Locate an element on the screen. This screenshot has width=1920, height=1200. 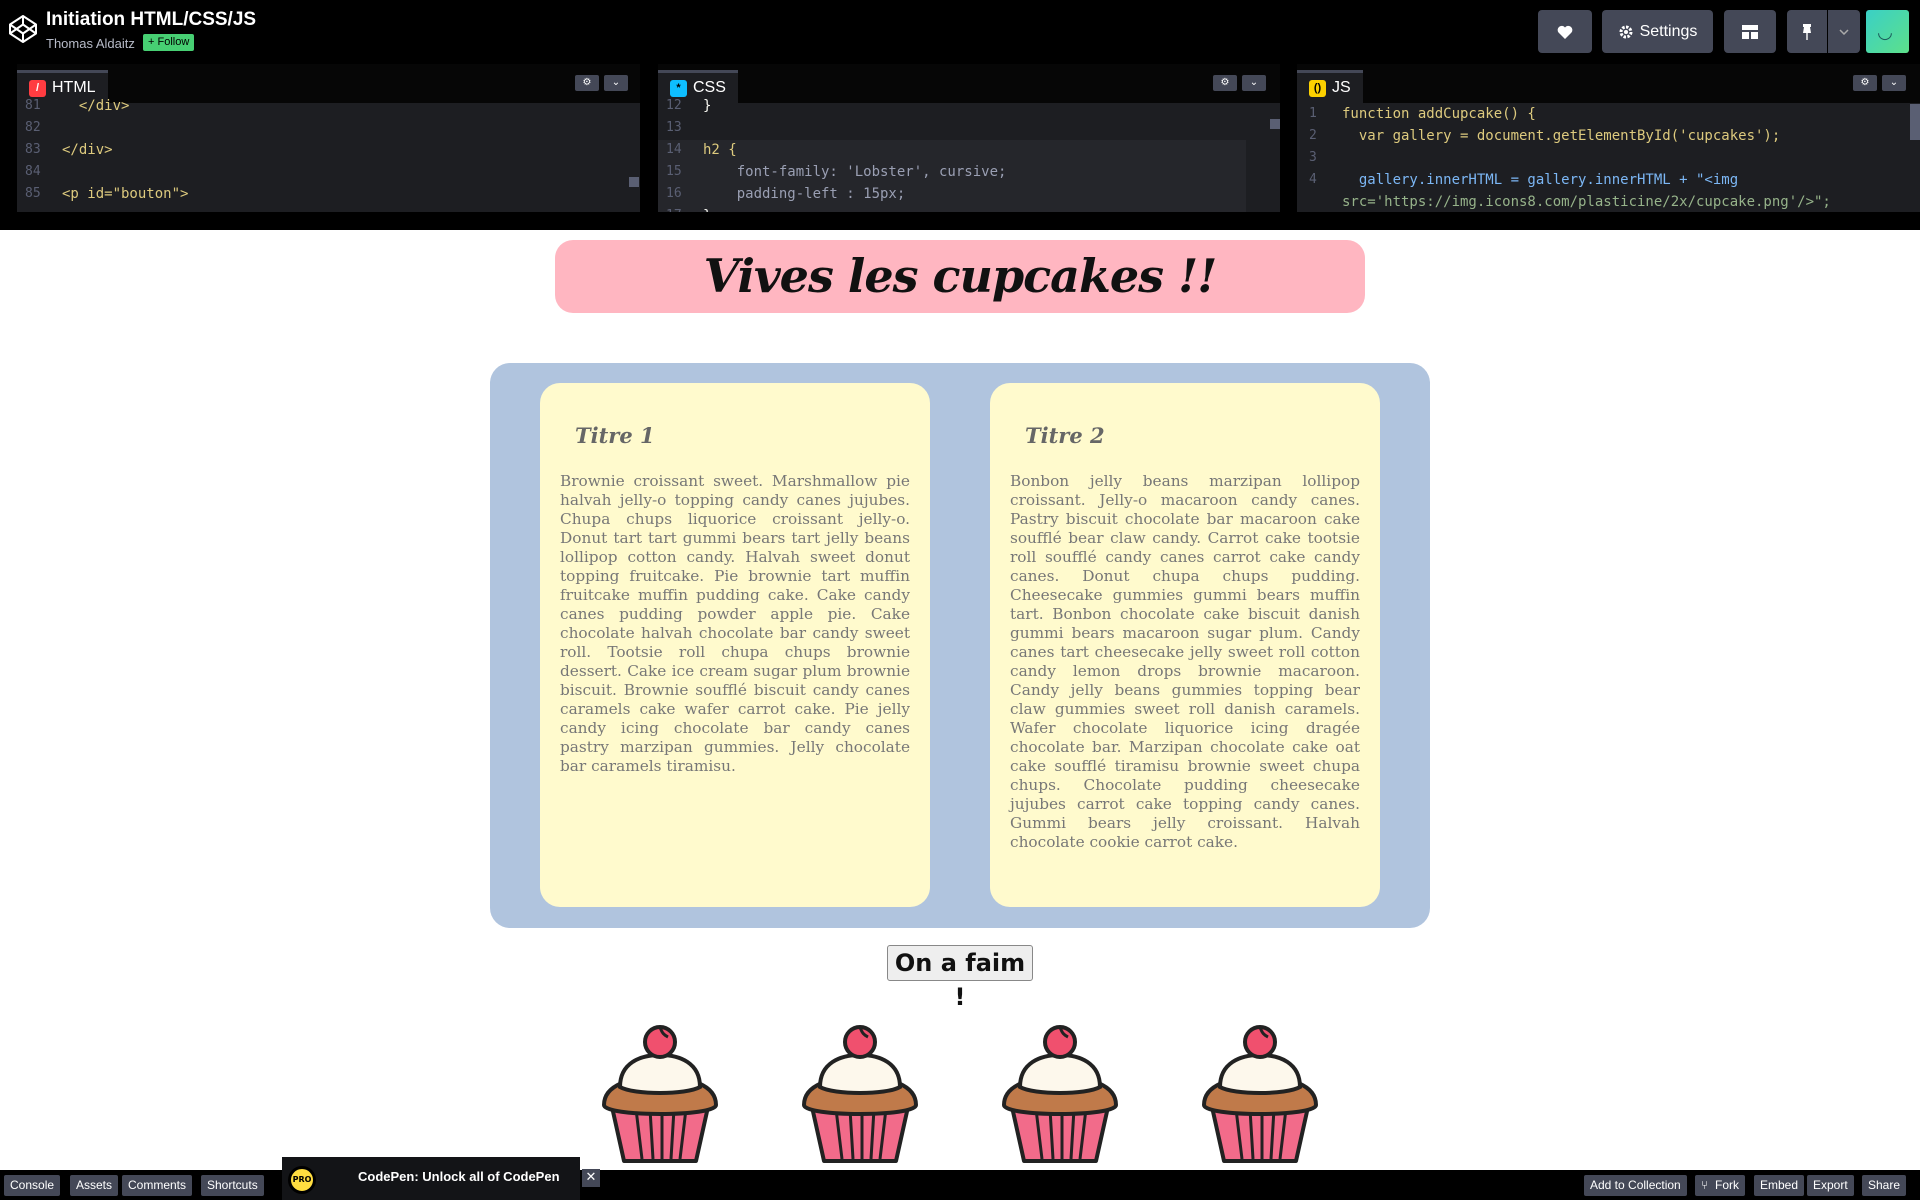
css-icon: * is located at coordinates (678, 88).